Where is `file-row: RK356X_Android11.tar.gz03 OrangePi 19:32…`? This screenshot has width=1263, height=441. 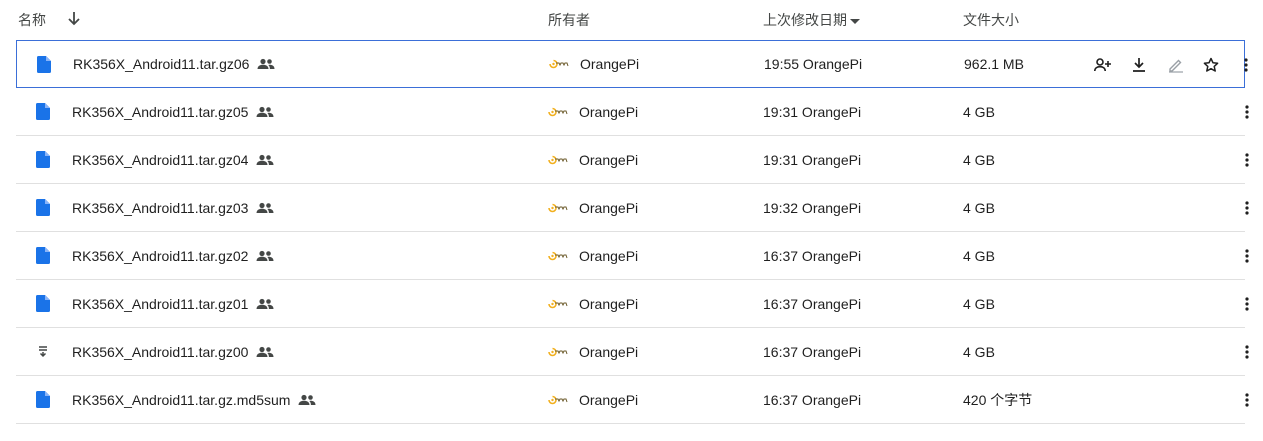
file-row: RK356X_Android11.tar.gz03 OrangePi 19:32… is located at coordinates (632, 208).